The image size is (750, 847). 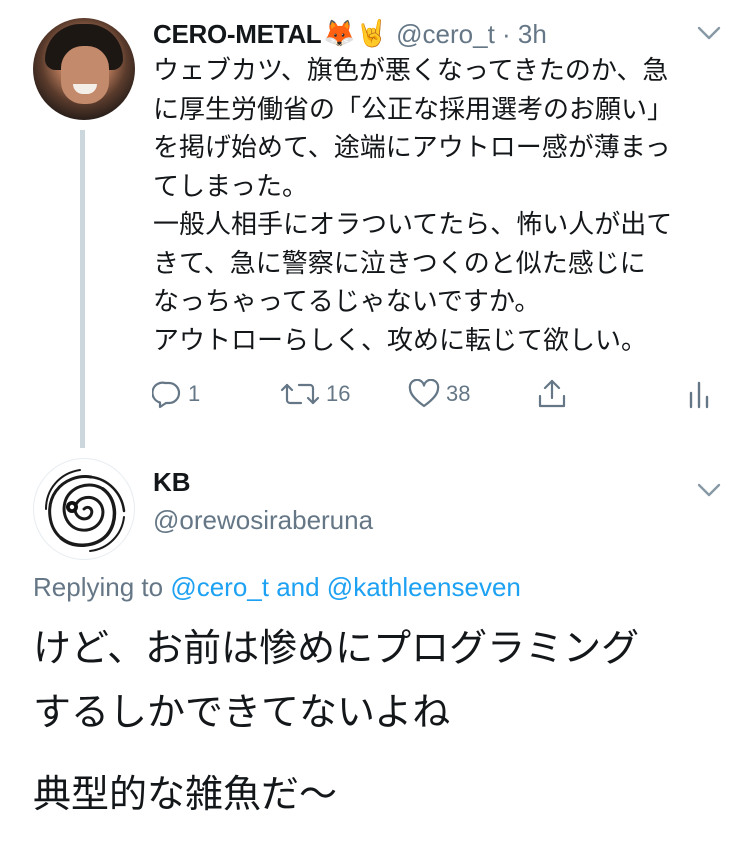 I want to click on spiral-mask-avatar, so click(x=85, y=510).